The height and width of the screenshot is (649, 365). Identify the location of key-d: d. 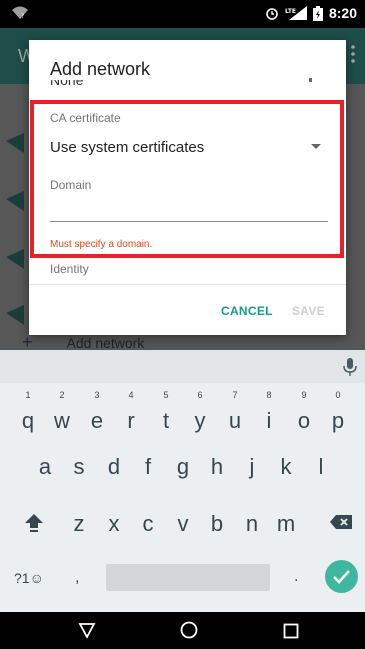
(114, 467).